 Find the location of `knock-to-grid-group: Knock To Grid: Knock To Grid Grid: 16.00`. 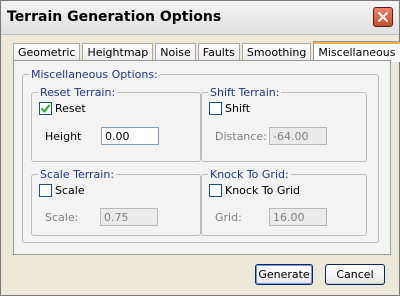

knock-to-grid-group: Knock To Grid: Knock To Grid Grid: 16.00 is located at coordinates (284, 202).